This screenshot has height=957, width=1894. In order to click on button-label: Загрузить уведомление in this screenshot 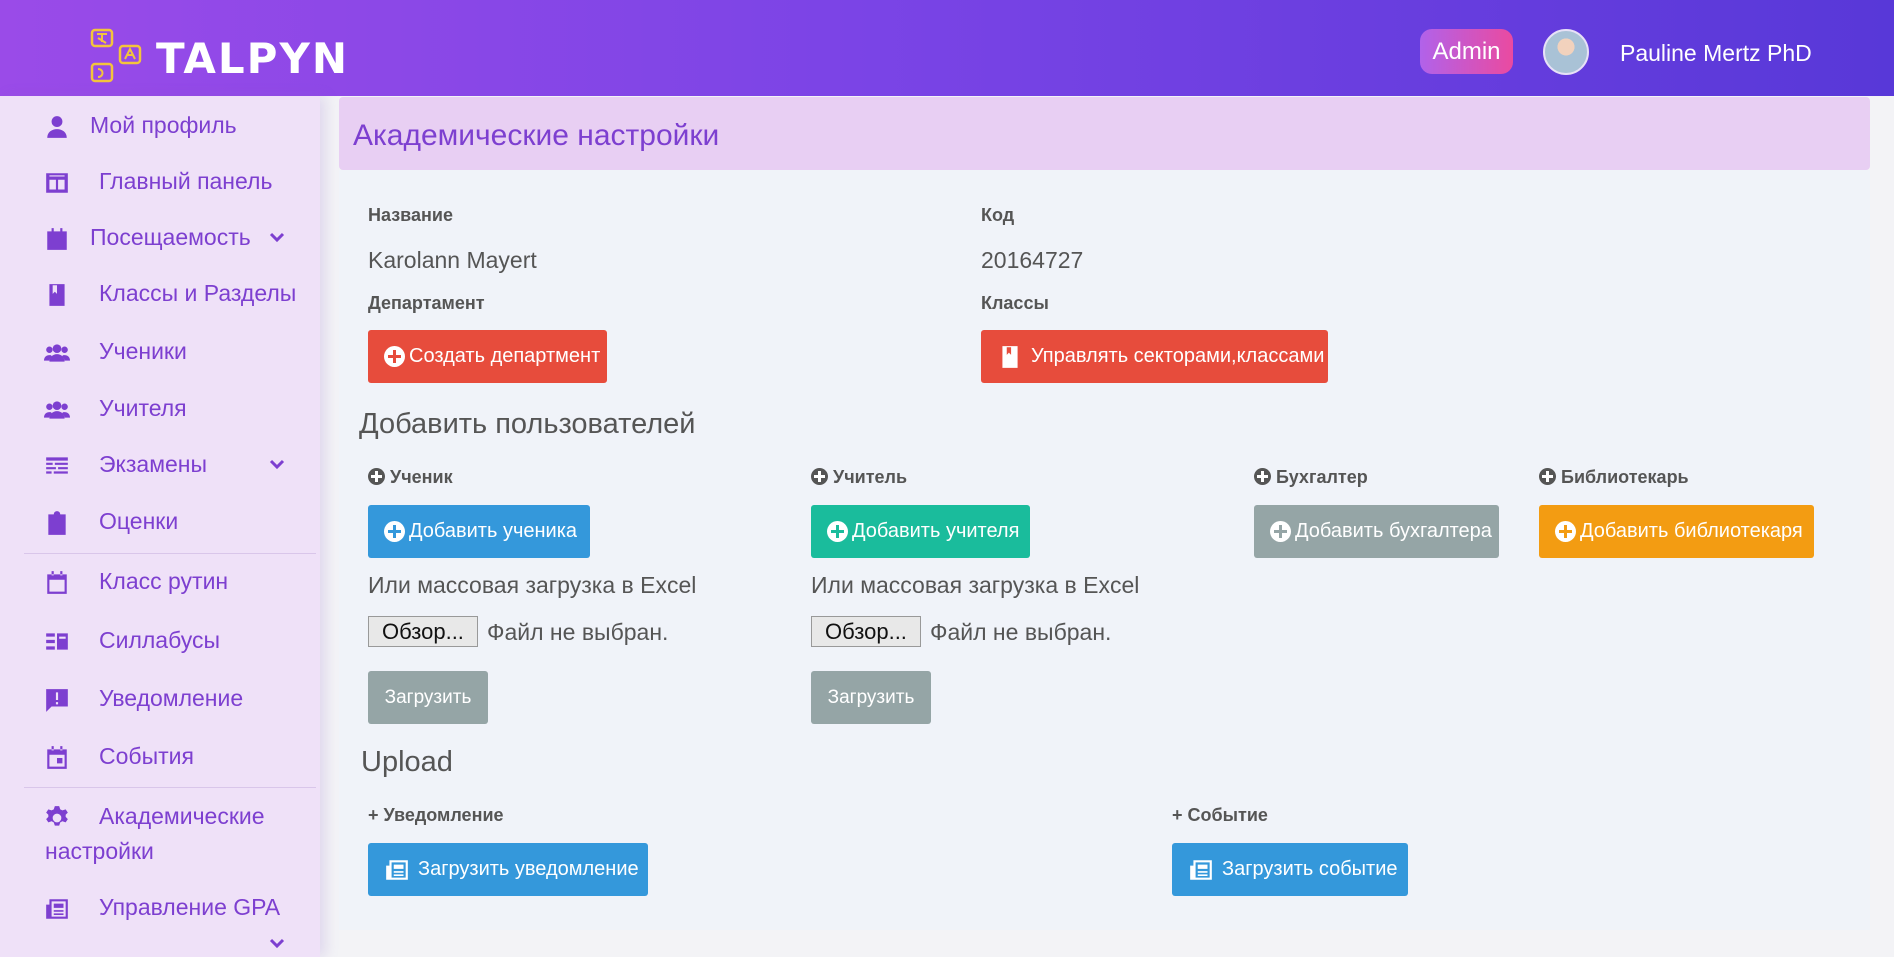, I will do `click(528, 869)`.